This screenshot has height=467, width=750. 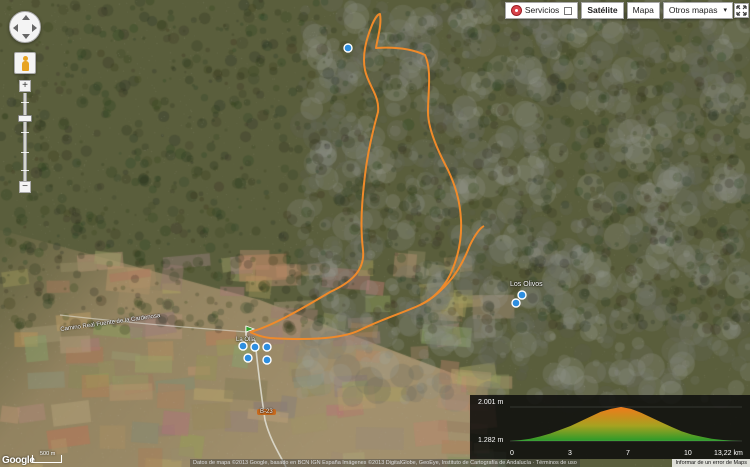 What do you see at coordinates (246, 340) in the screenshot?
I see `town-label: La Olla` at bounding box center [246, 340].